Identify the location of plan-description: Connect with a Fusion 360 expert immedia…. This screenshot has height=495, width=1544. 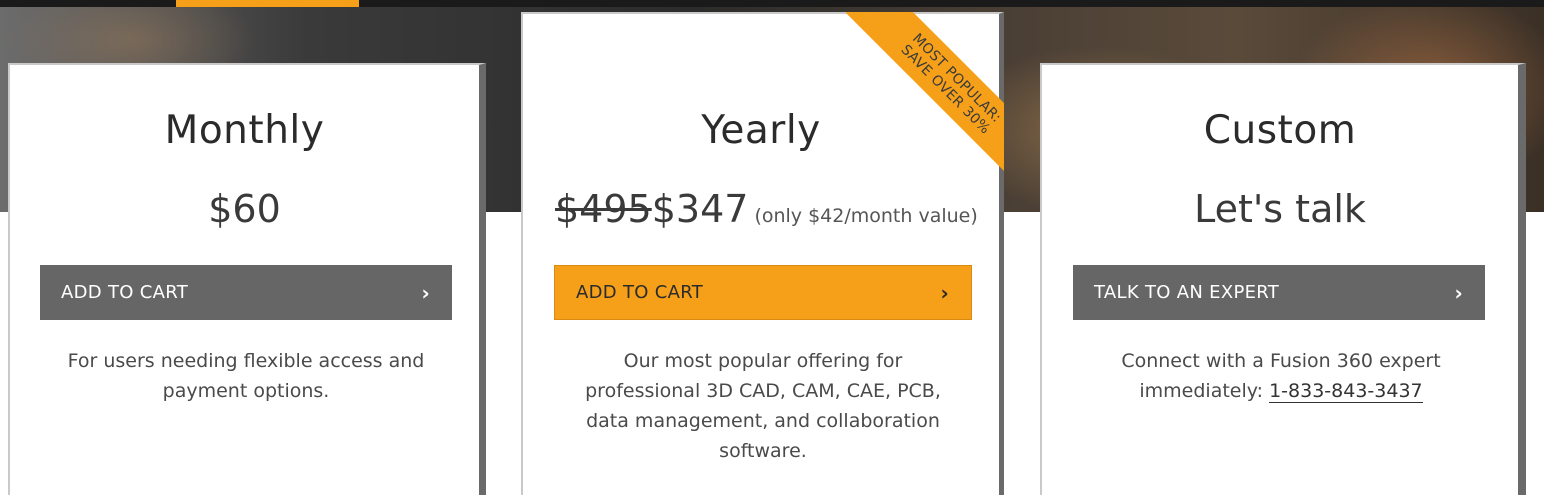
(1281, 376).